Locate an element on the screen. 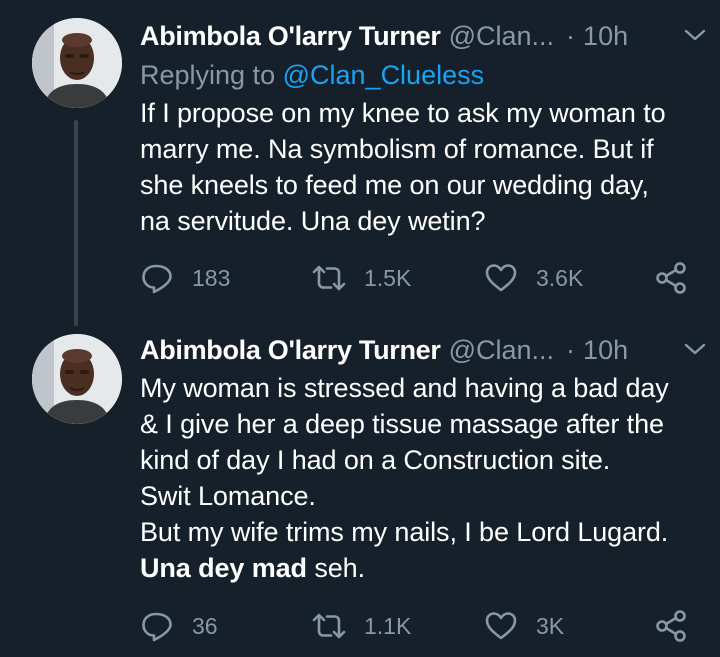  reply-button: 36 is located at coordinates (179, 626).